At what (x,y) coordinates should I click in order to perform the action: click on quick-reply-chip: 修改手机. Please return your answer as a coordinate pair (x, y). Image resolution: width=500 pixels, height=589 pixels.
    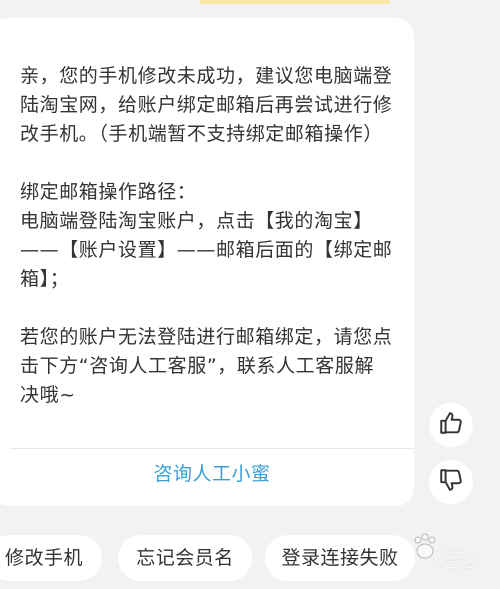
    Looking at the image, I should click on (51, 558).